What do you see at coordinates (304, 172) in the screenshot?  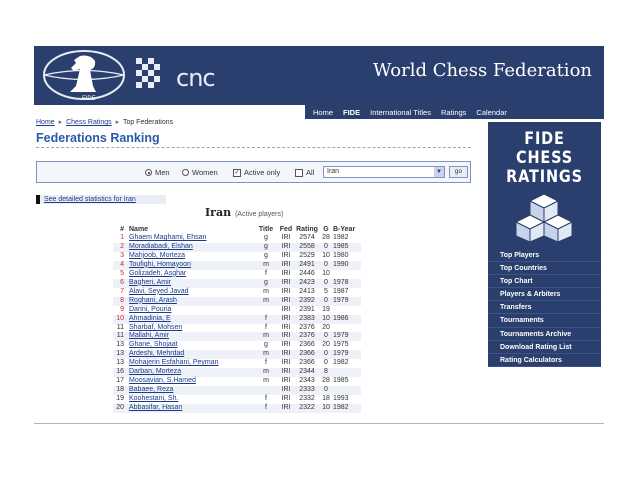 I see `all-option: All` at bounding box center [304, 172].